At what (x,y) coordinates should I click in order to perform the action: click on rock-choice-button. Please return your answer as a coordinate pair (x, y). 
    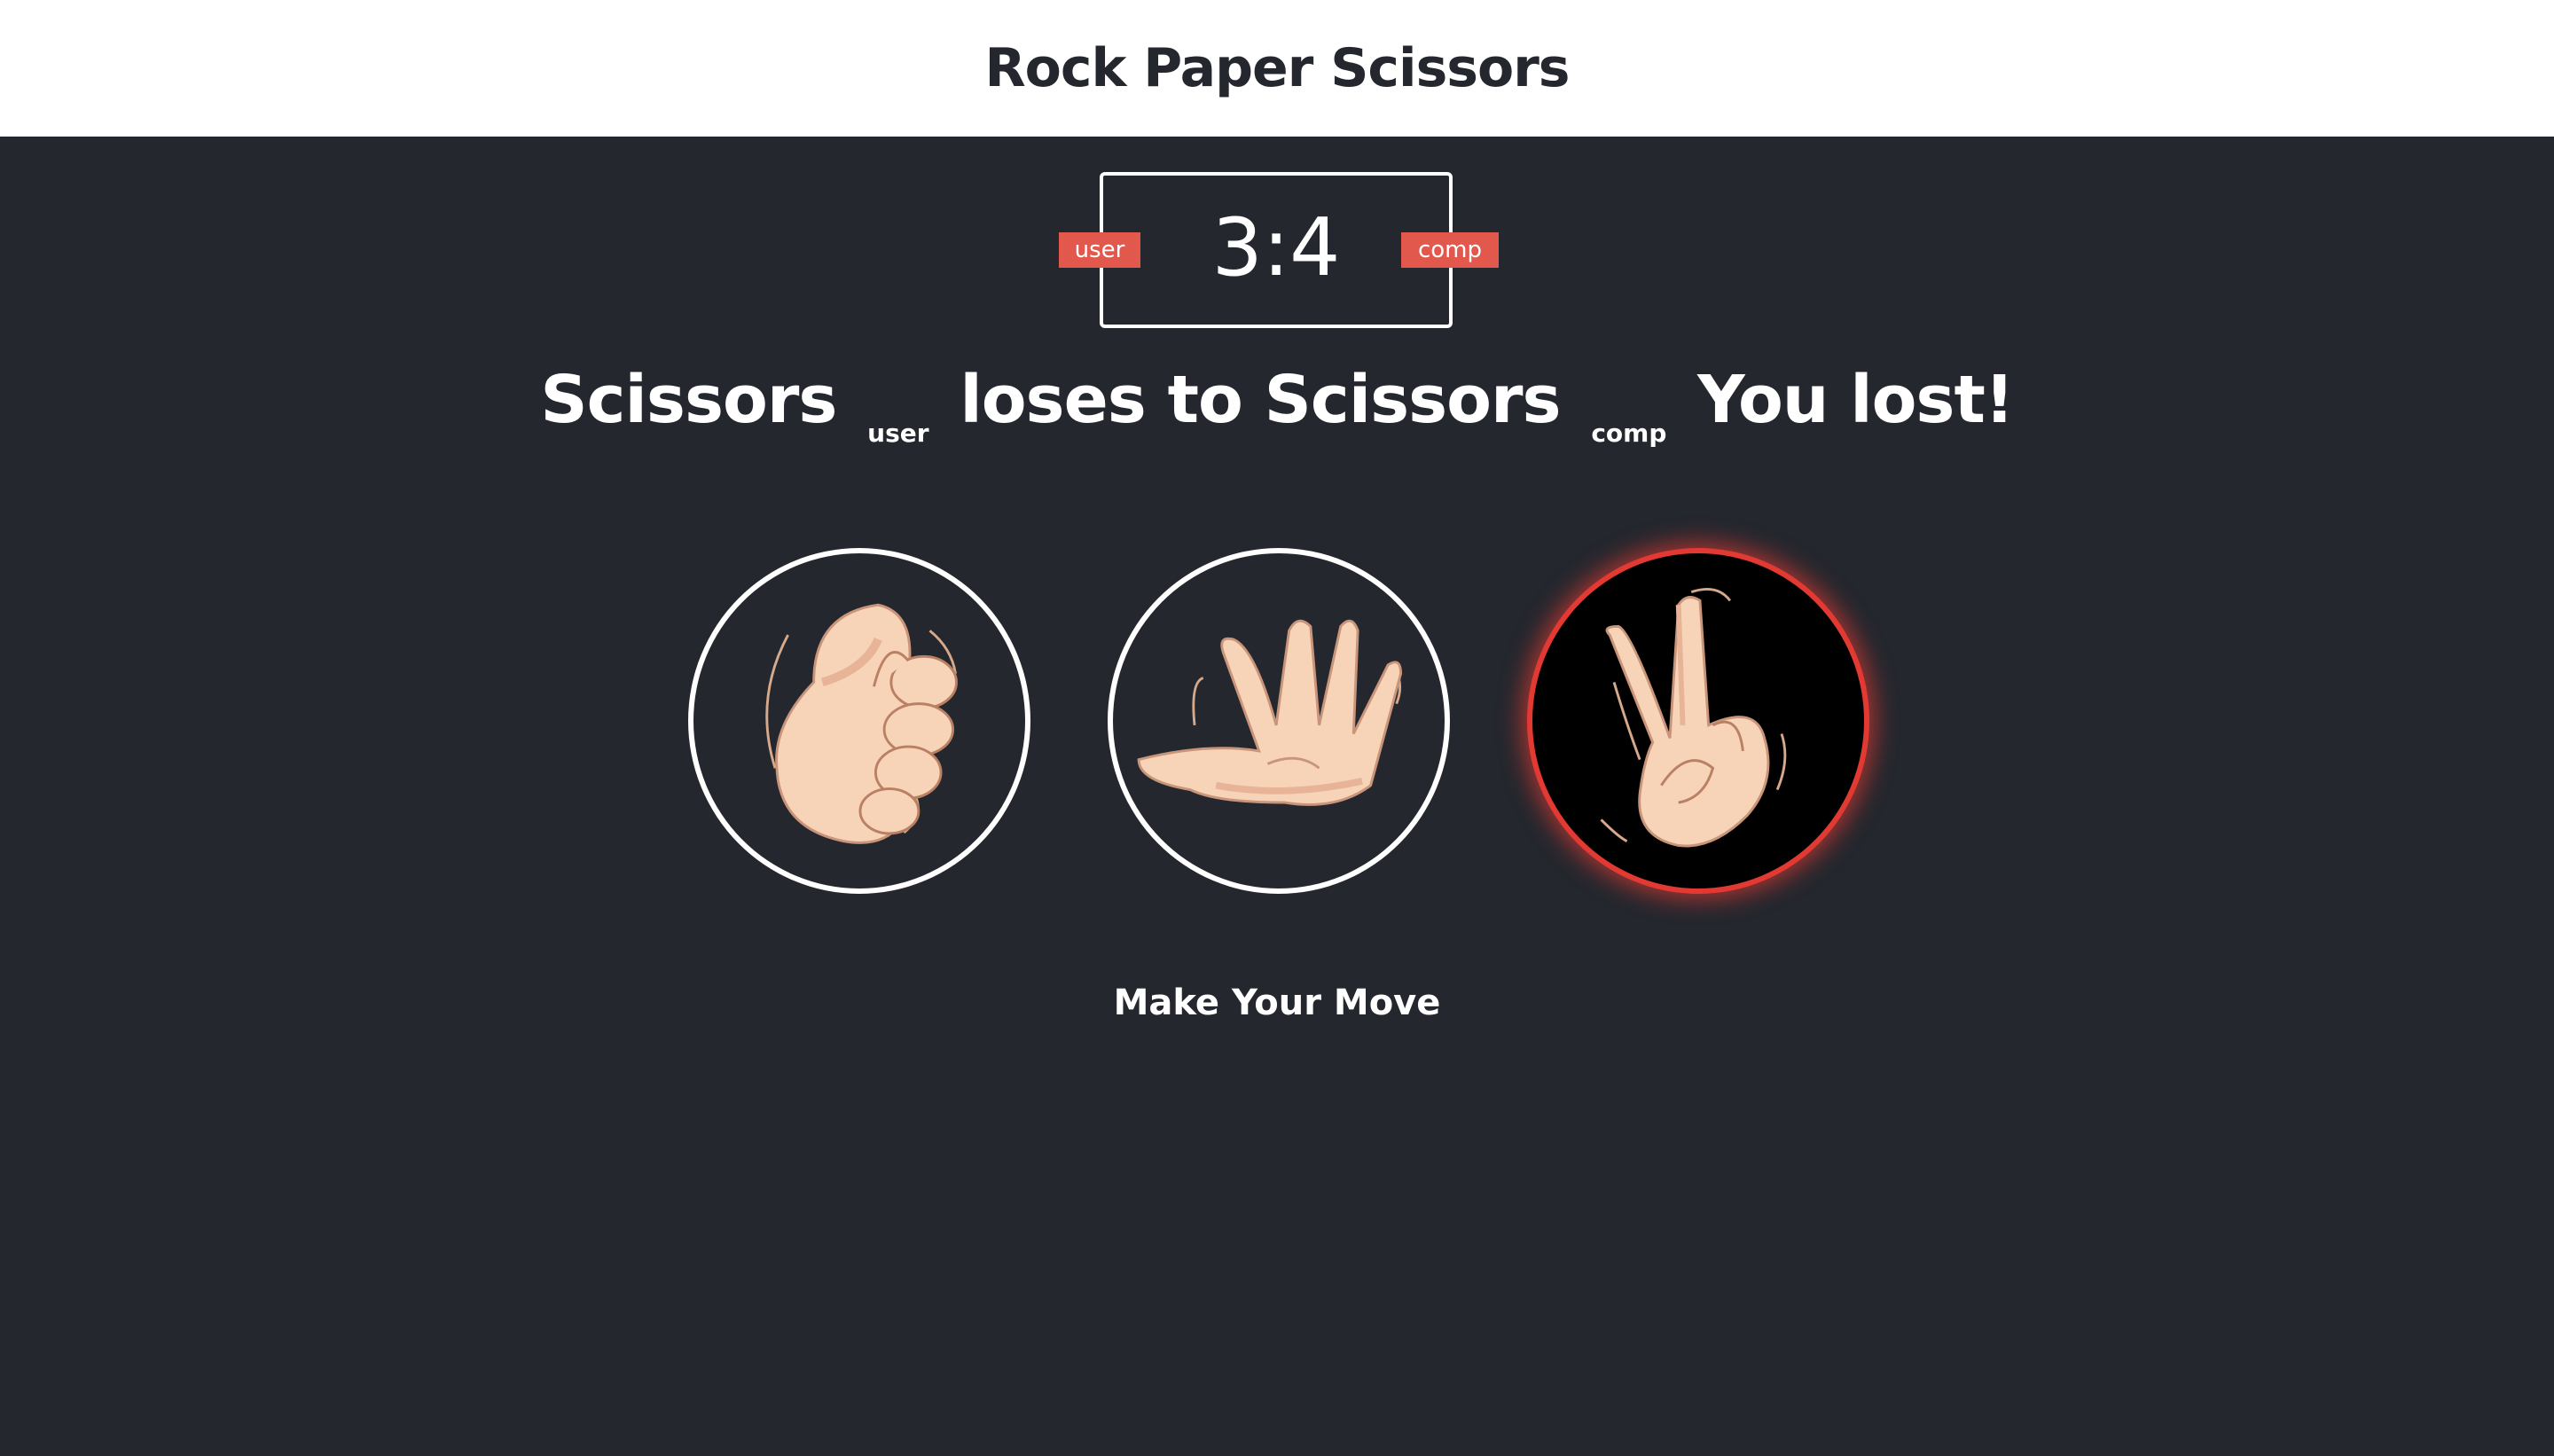
    Looking at the image, I should click on (859, 721).